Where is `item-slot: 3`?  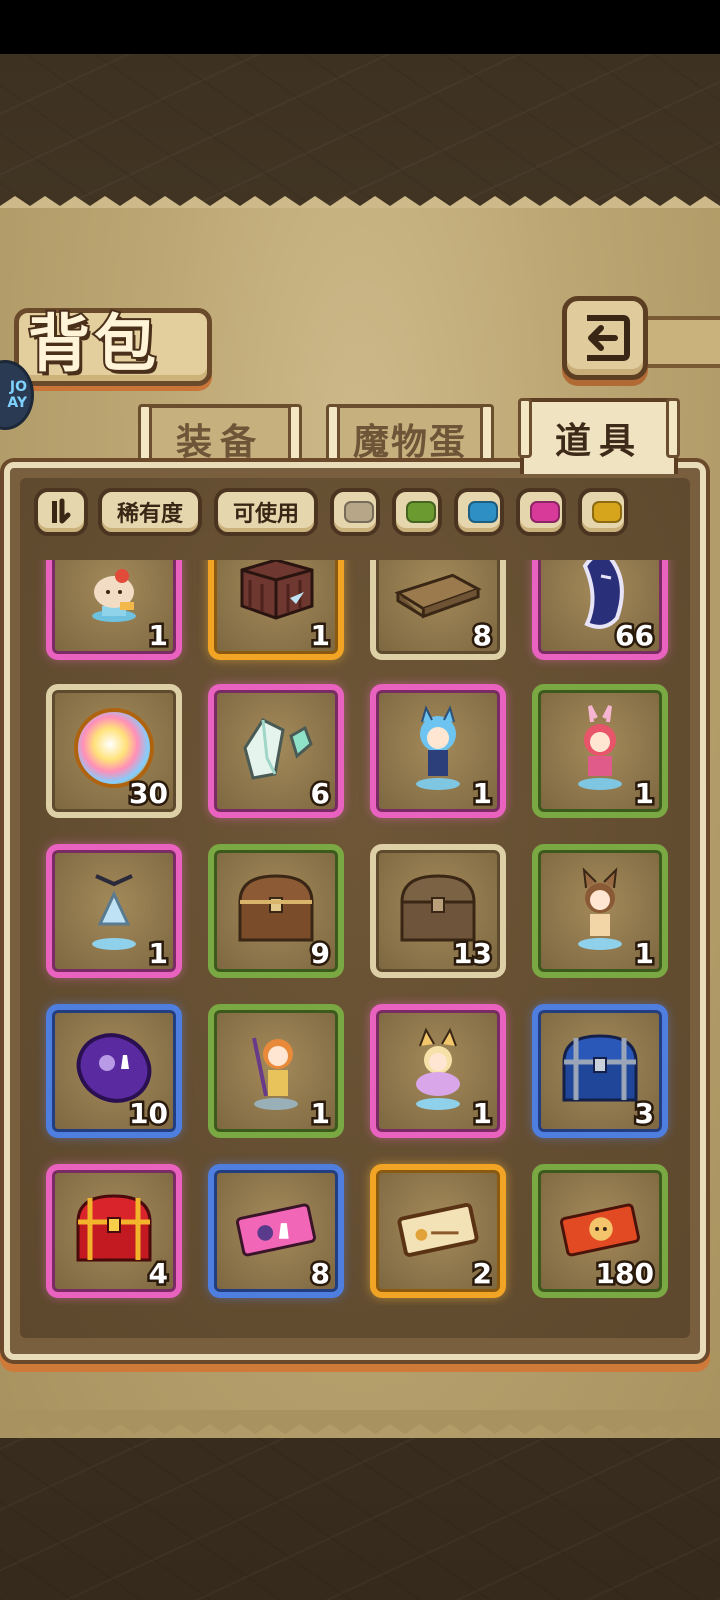 item-slot: 3 is located at coordinates (600, 1071).